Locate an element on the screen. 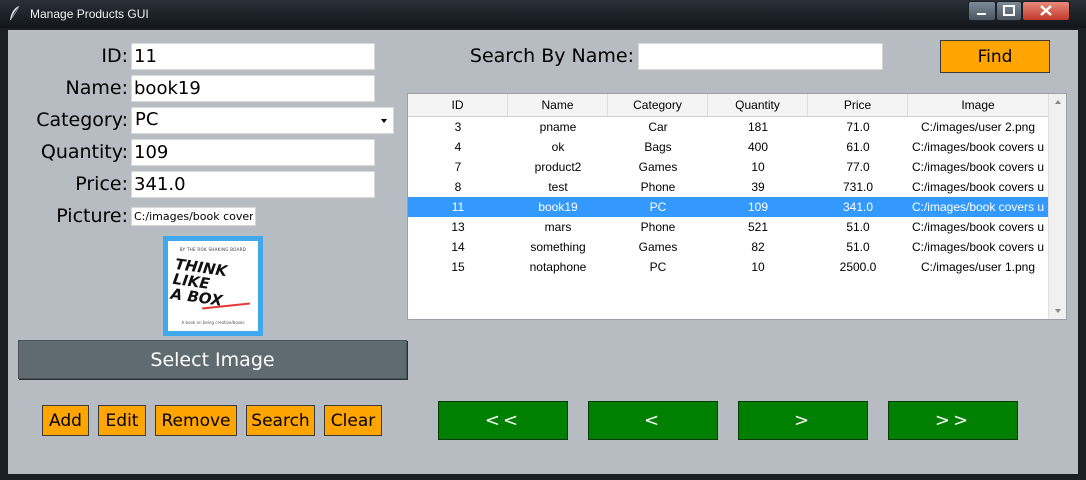  close-button is located at coordinates (1046, 11).